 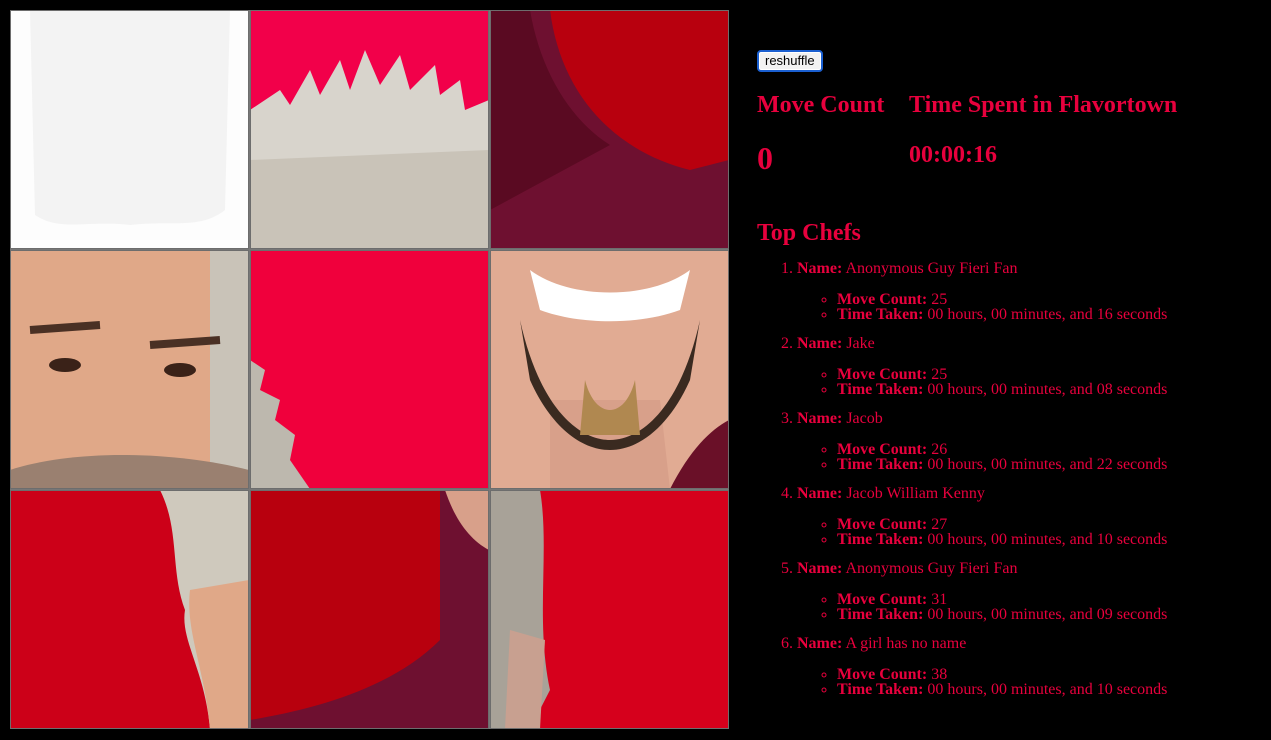 I want to click on chef-name: Jacob, so click(x=864, y=418).